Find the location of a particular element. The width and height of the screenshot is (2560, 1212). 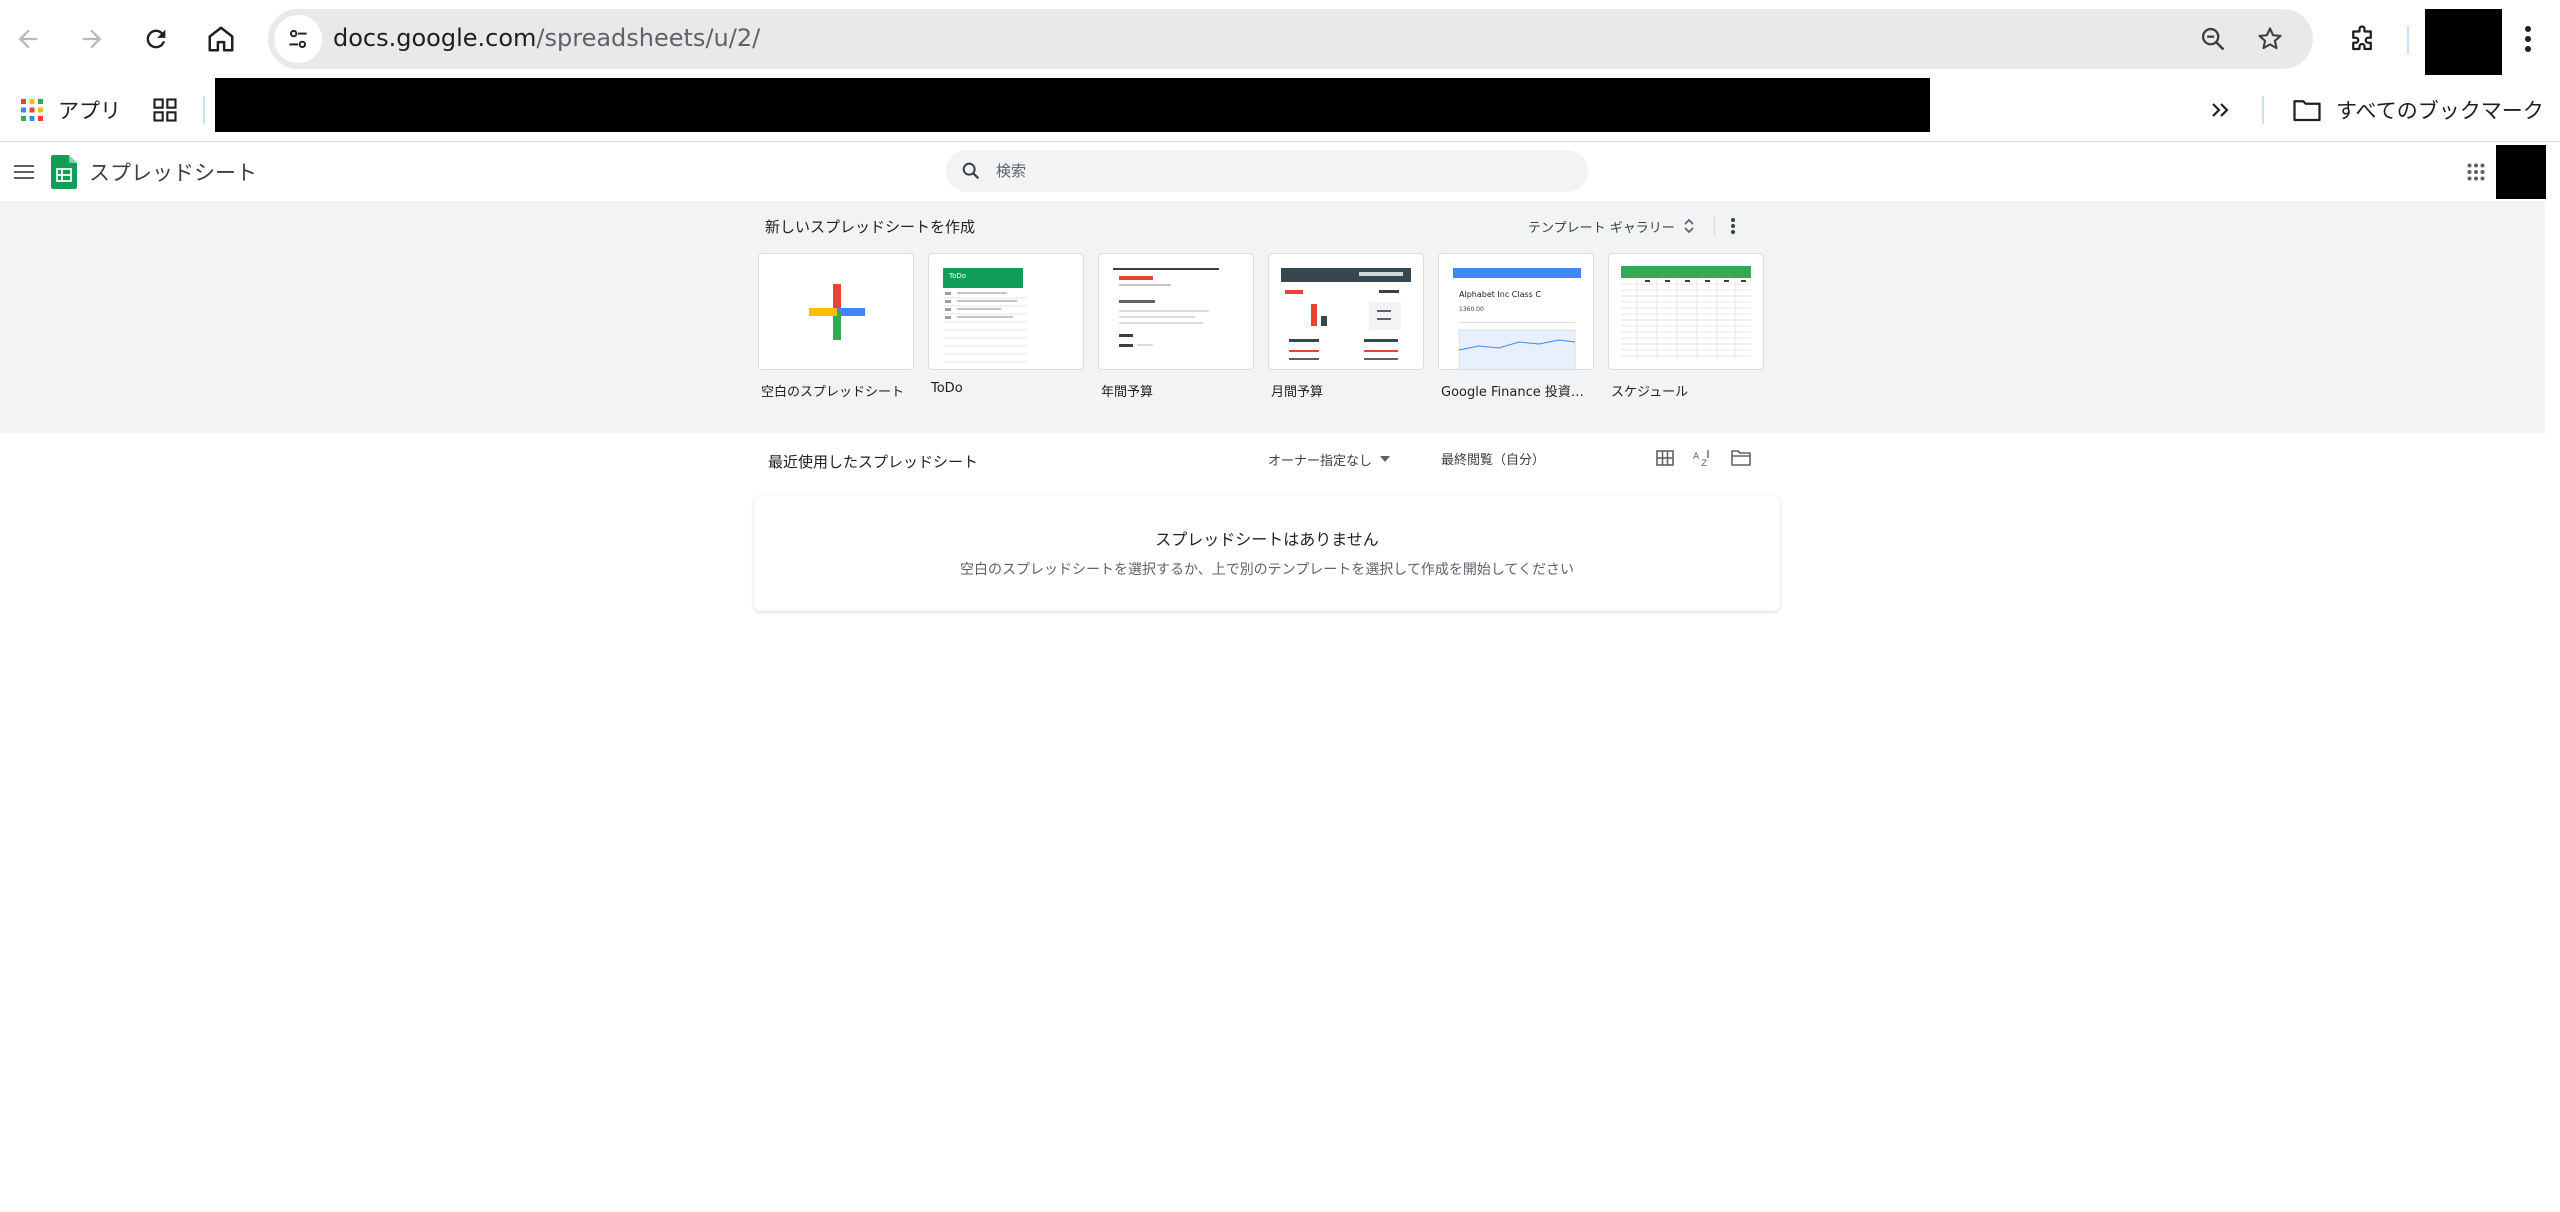

sort-az-button: AZ is located at coordinates (1702, 458).